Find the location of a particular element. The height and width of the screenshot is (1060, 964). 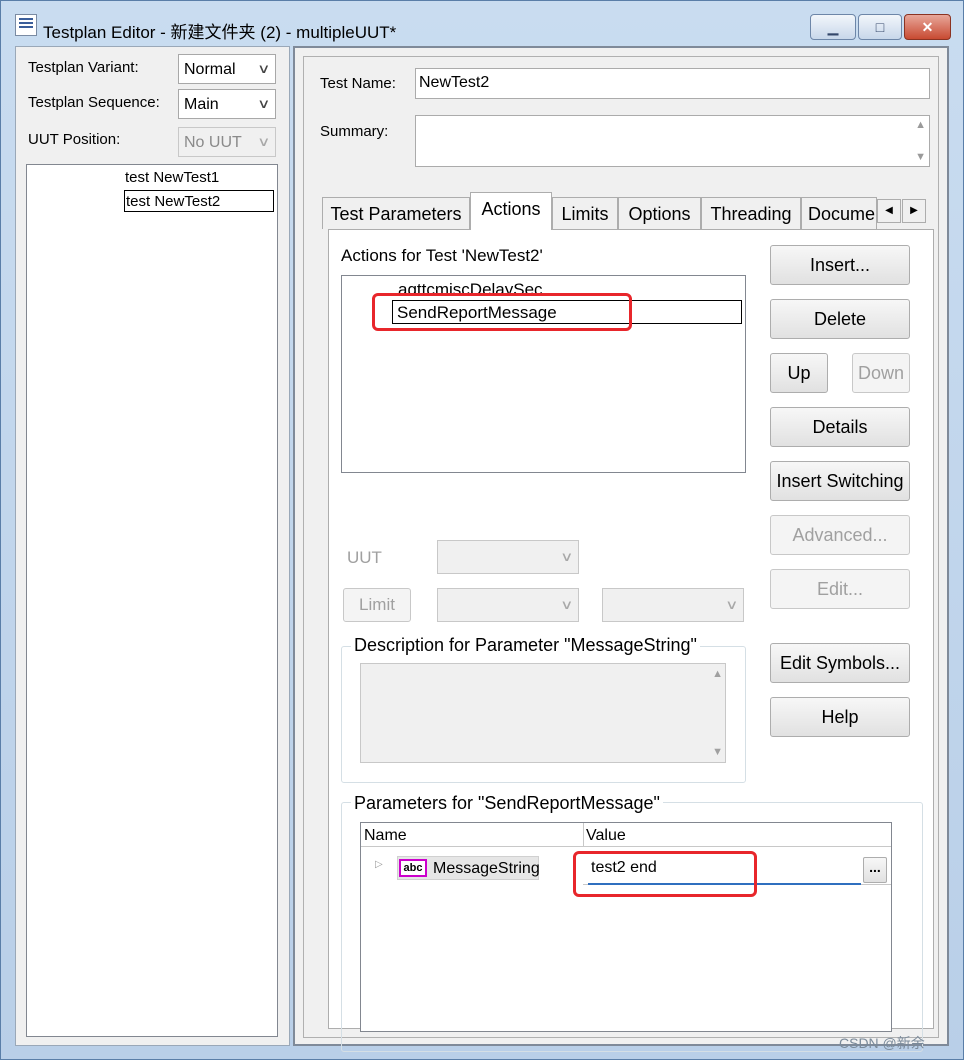

expand-arrow-icon: ▷ is located at coordinates (379, 864).